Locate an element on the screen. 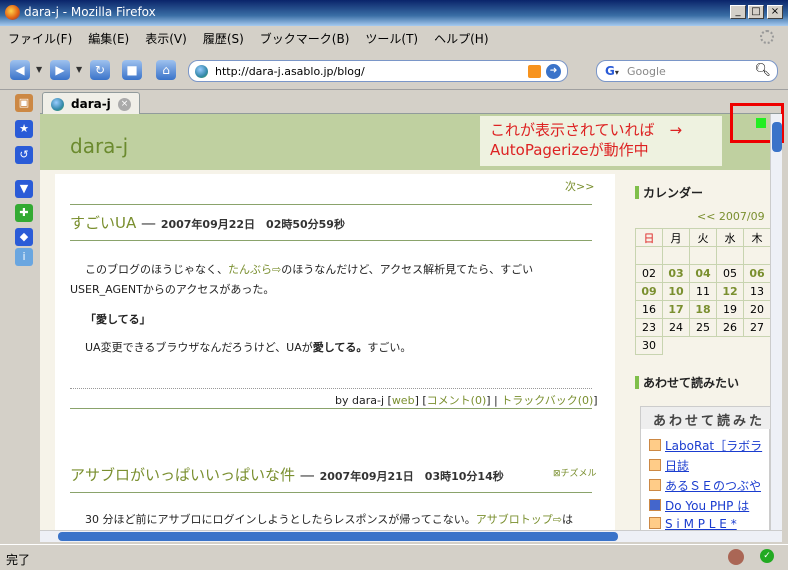 The width and height of the screenshot is (788, 570). post-body-line3: UA変更できるブラウザなんだろうけど、UAが愛してる。すごい。 is located at coordinates (248, 347).